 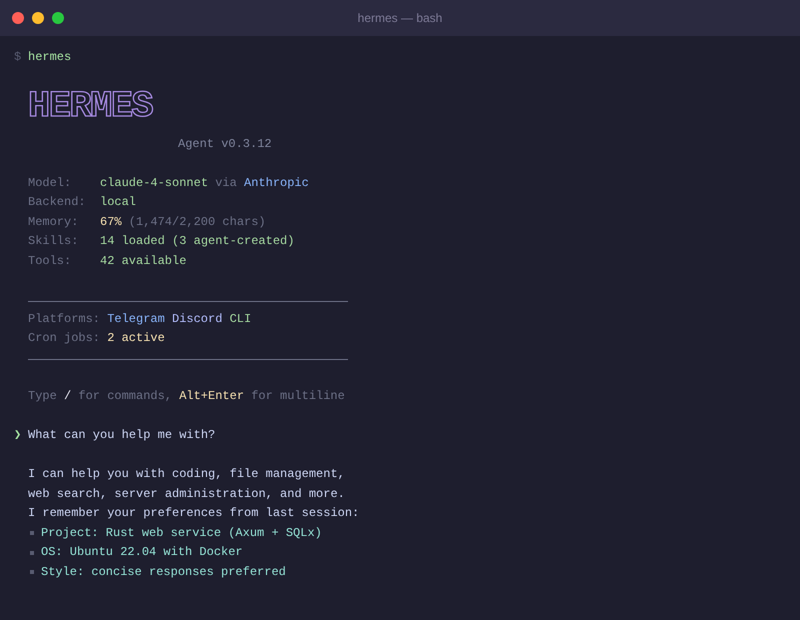 What do you see at coordinates (241, 319) in the screenshot?
I see `value-text: CLI` at bounding box center [241, 319].